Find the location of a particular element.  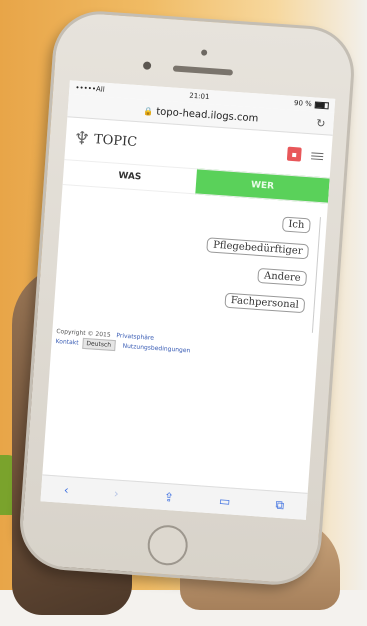

contact-link: Kontakt is located at coordinates (66, 342).